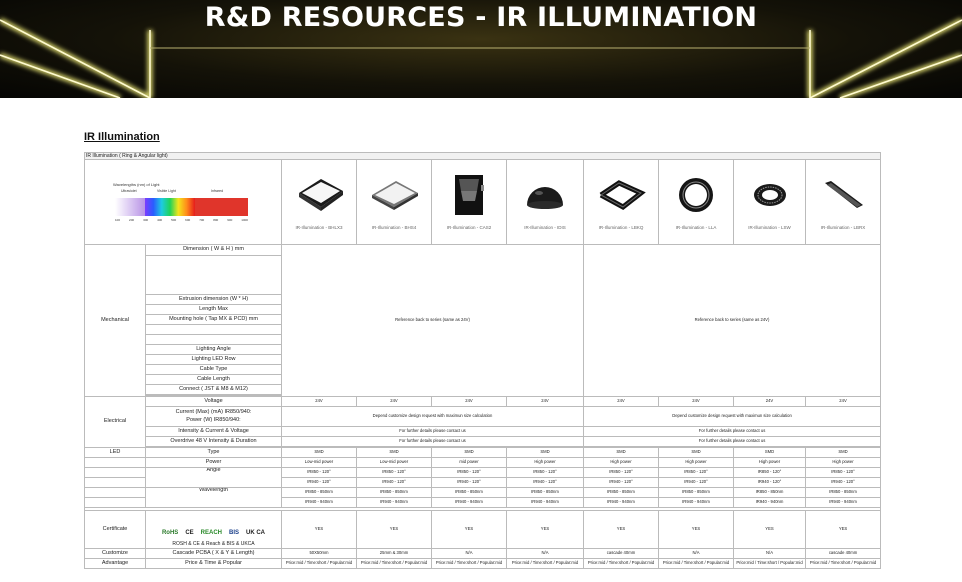 This screenshot has width=962, height=582. I want to click on row-label: Price & Time & Popular, so click(213, 563).